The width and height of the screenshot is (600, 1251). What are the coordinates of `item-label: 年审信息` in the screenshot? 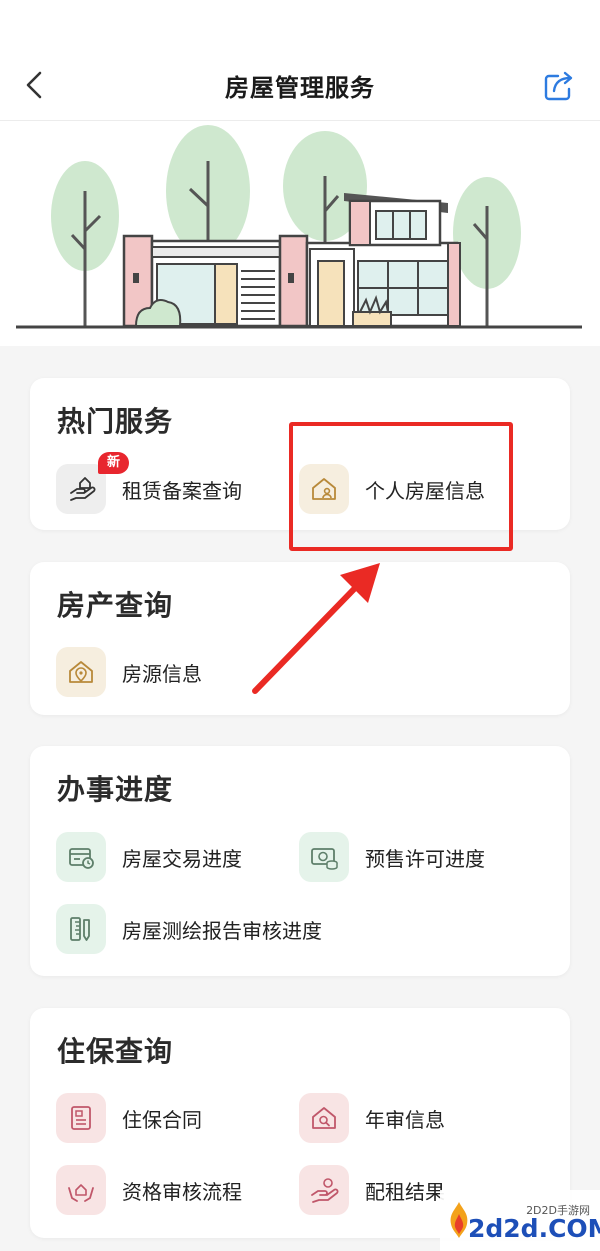 It's located at (405, 1119).